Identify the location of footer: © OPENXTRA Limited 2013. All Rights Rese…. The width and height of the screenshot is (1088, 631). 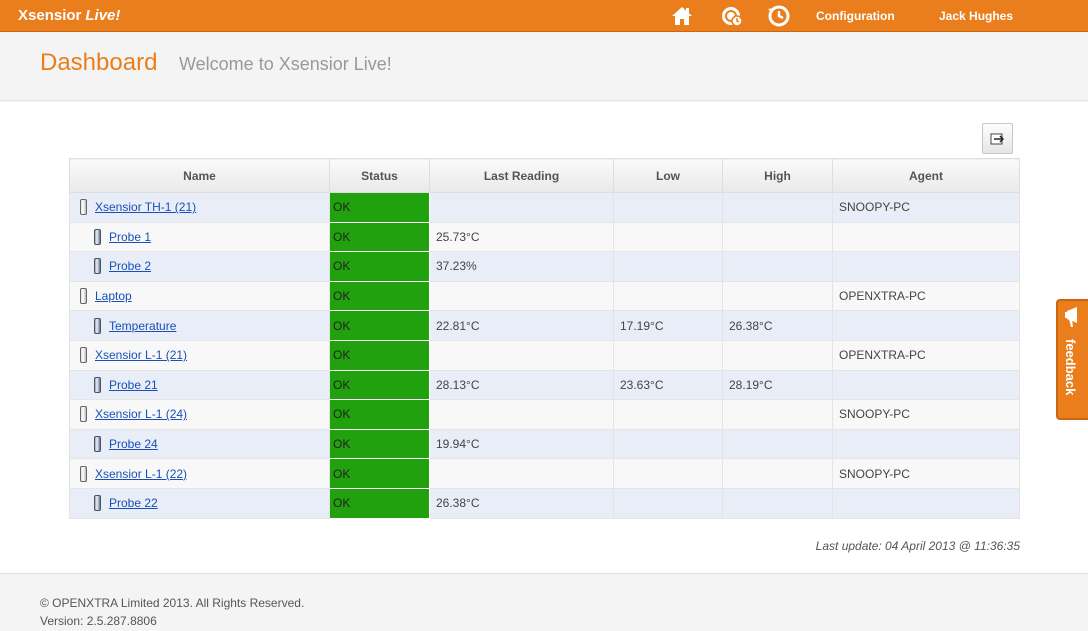
(172, 612).